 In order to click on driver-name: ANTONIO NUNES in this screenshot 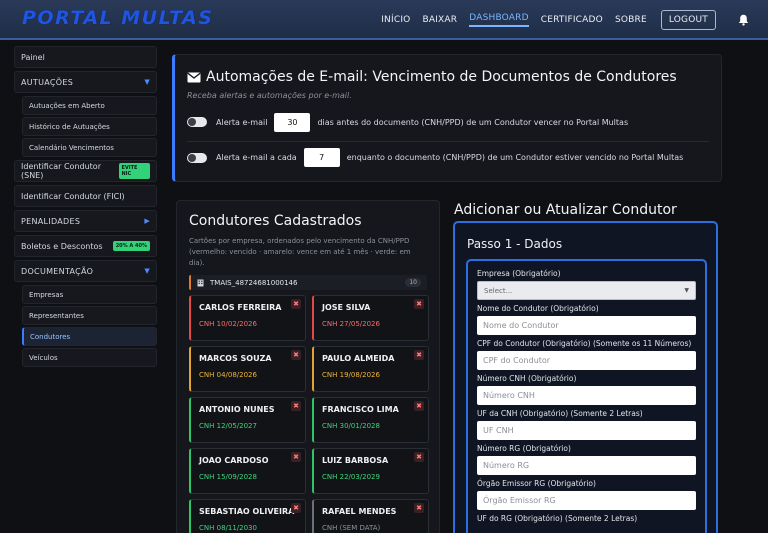, I will do `click(237, 409)`.